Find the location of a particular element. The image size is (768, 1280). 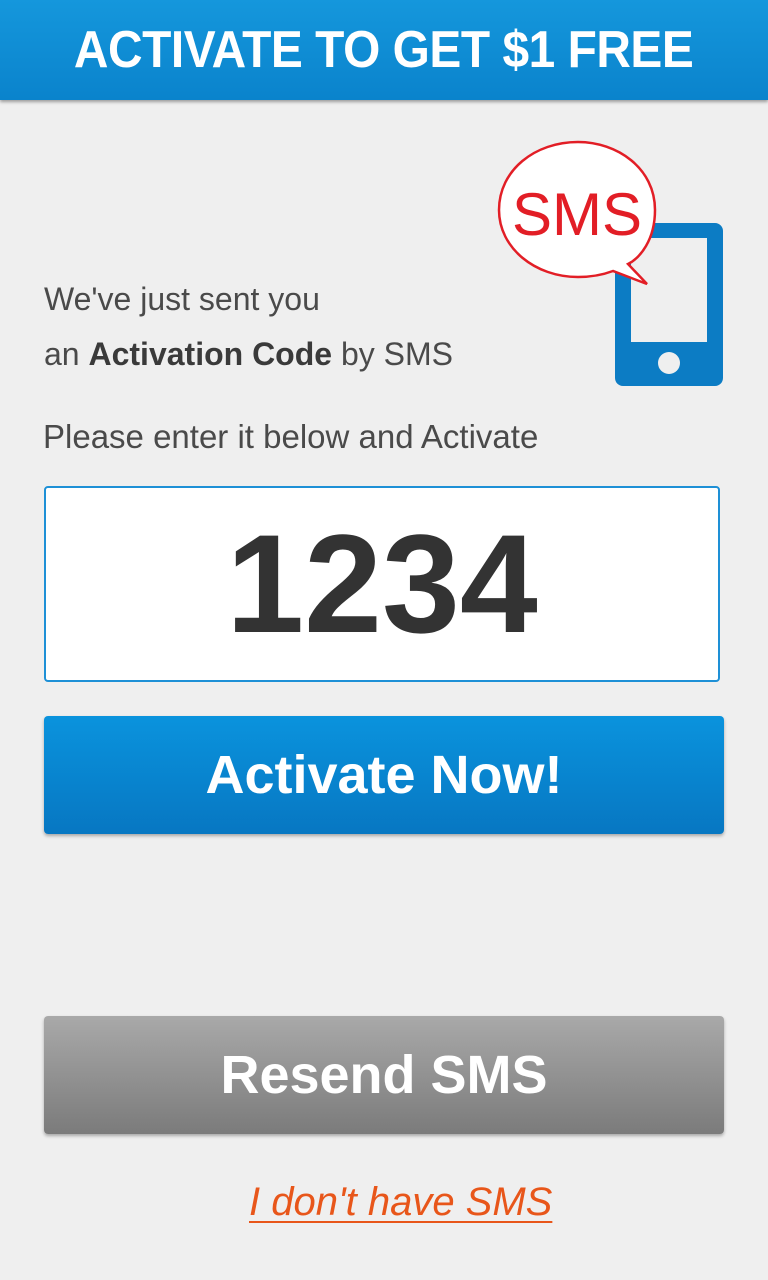

intro-line-2: an Activation Code by SMS is located at coordinates (248, 354).